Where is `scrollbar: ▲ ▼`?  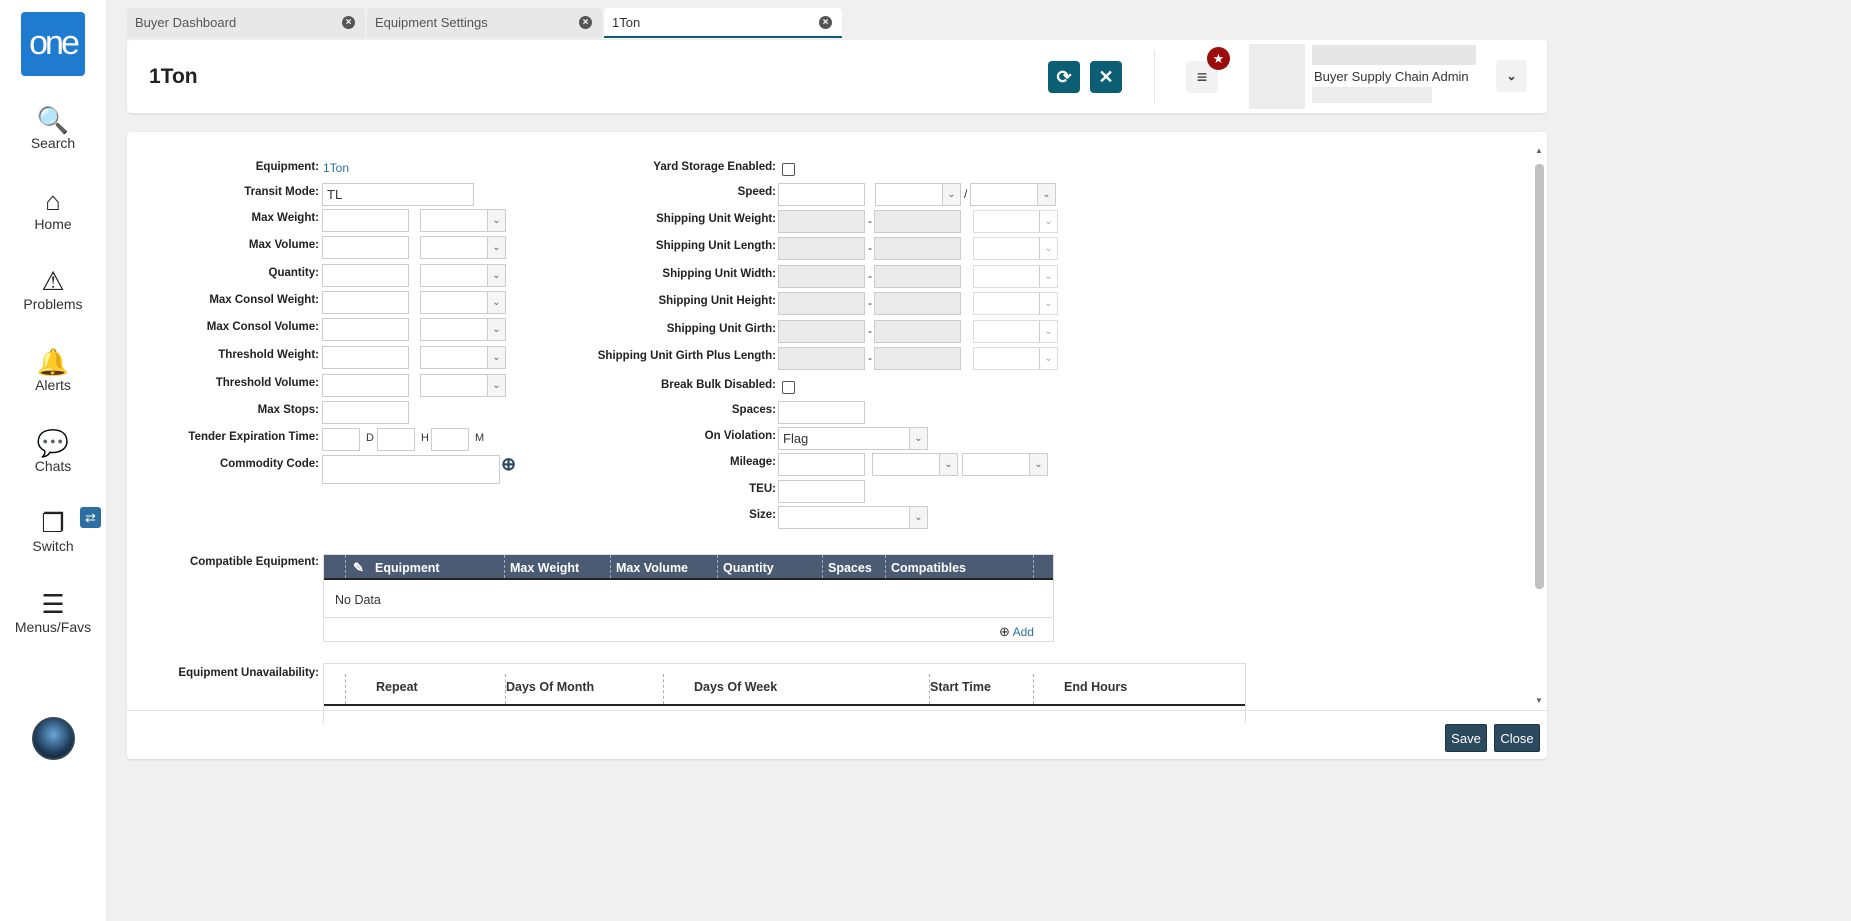
scrollbar: ▲ ▼ is located at coordinates (1540, 427).